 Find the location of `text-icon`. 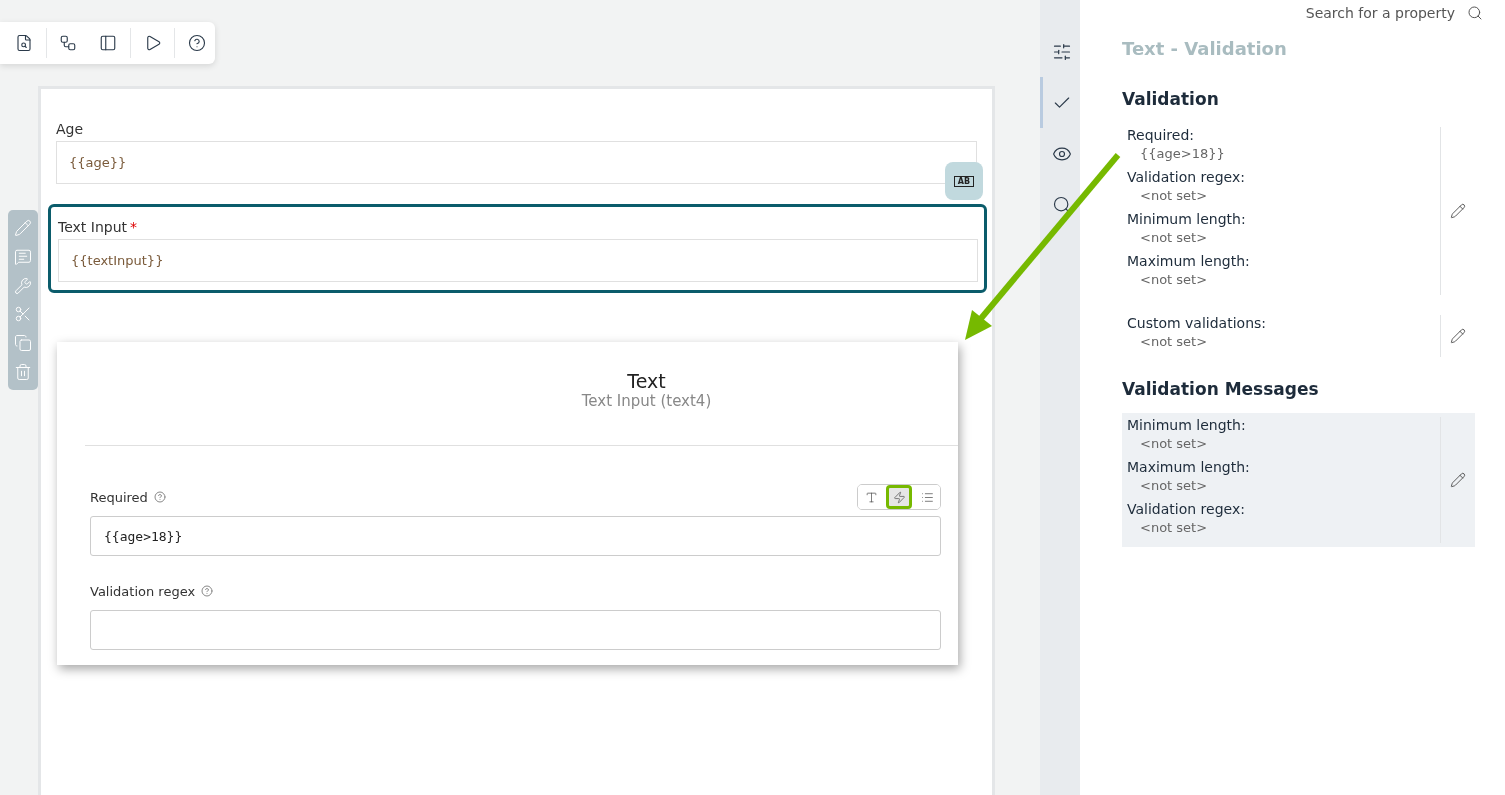

text-icon is located at coordinates (871, 497).